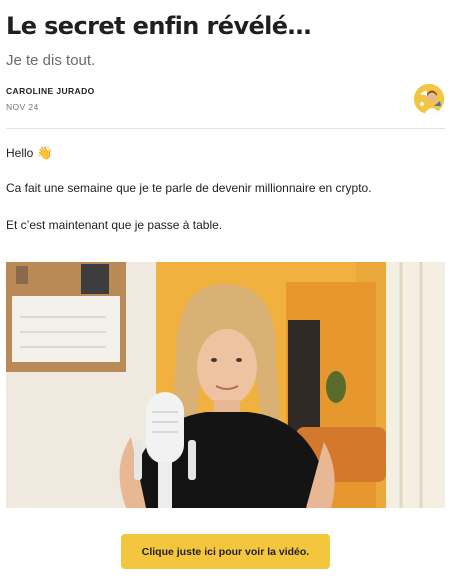  I want to click on watch-video-button: Clique juste ici pour voir la vidéo., so click(225, 551).